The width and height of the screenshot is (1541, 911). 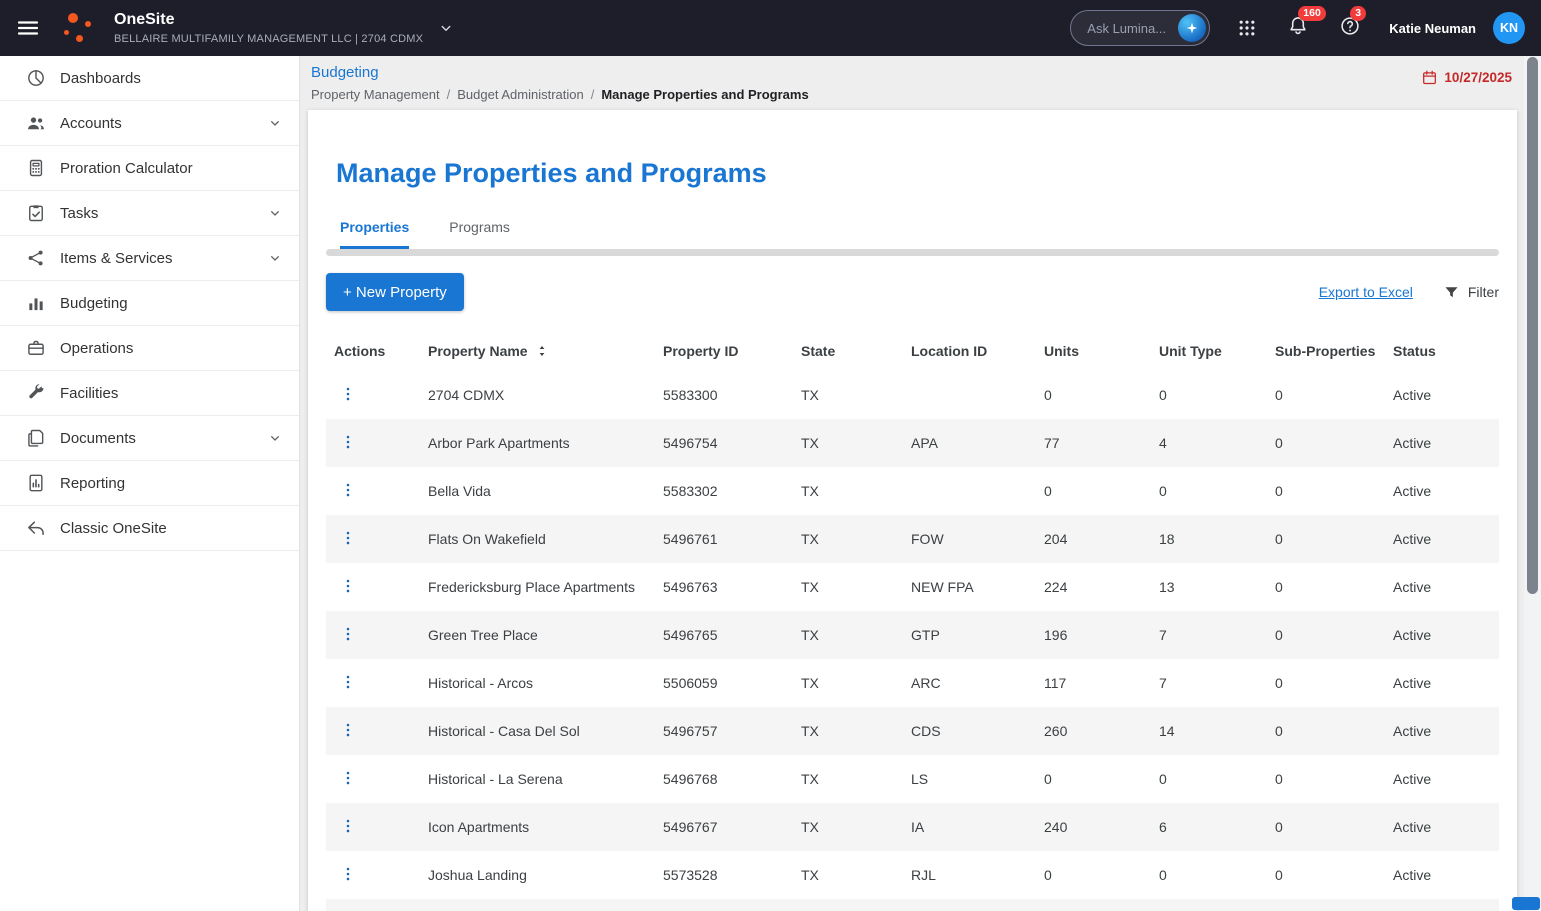 What do you see at coordinates (149, 258) in the screenshot?
I see `sidebar-item-items-services: Items & Services` at bounding box center [149, 258].